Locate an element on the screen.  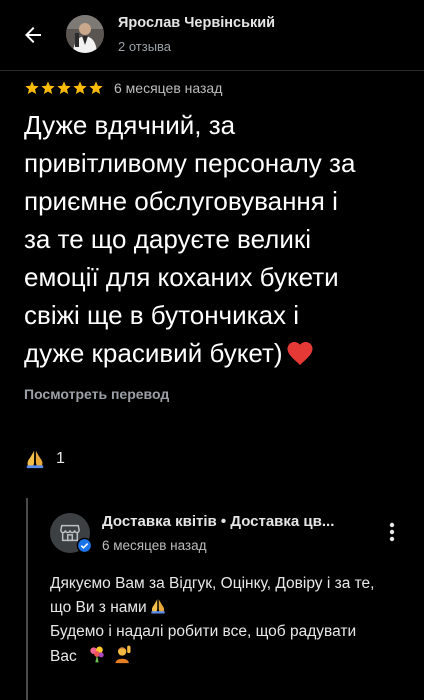
review-text-line: емоції для коханих букети is located at coordinates (181, 277).